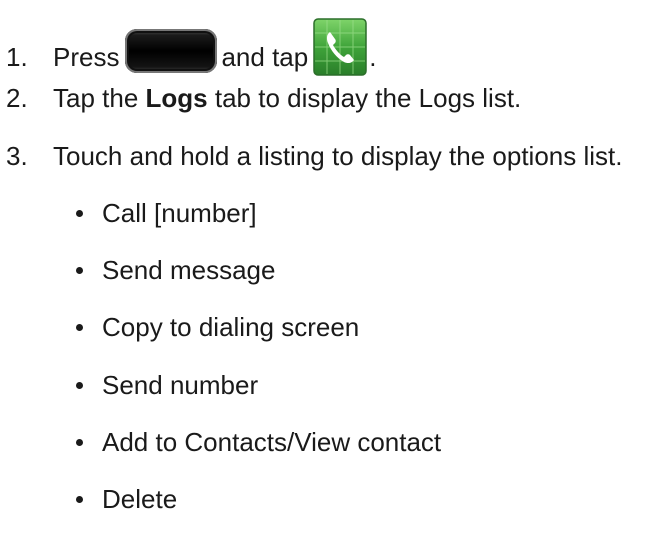 The height and width of the screenshot is (548, 667). I want to click on step-1: 1. Press and tap ., so click(191, 52).